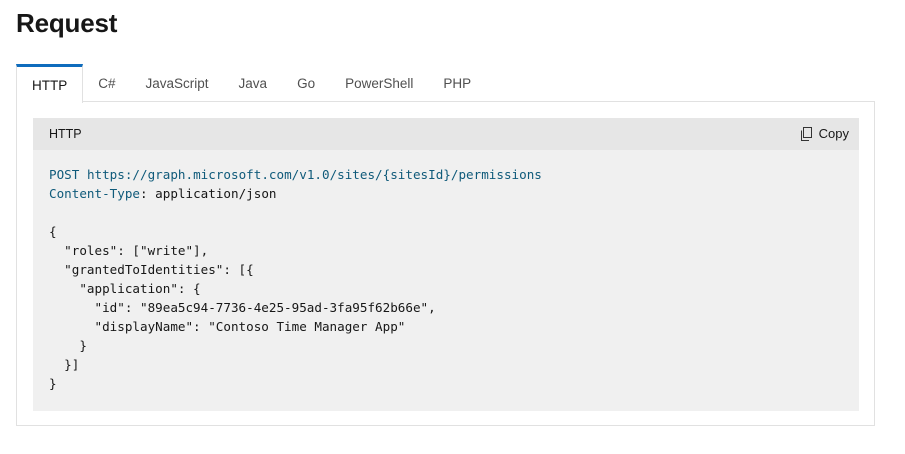 This screenshot has width=905, height=454. What do you see at coordinates (446, 134) in the screenshot?
I see `code-header: HTTP Copy` at bounding box center [446, 134].